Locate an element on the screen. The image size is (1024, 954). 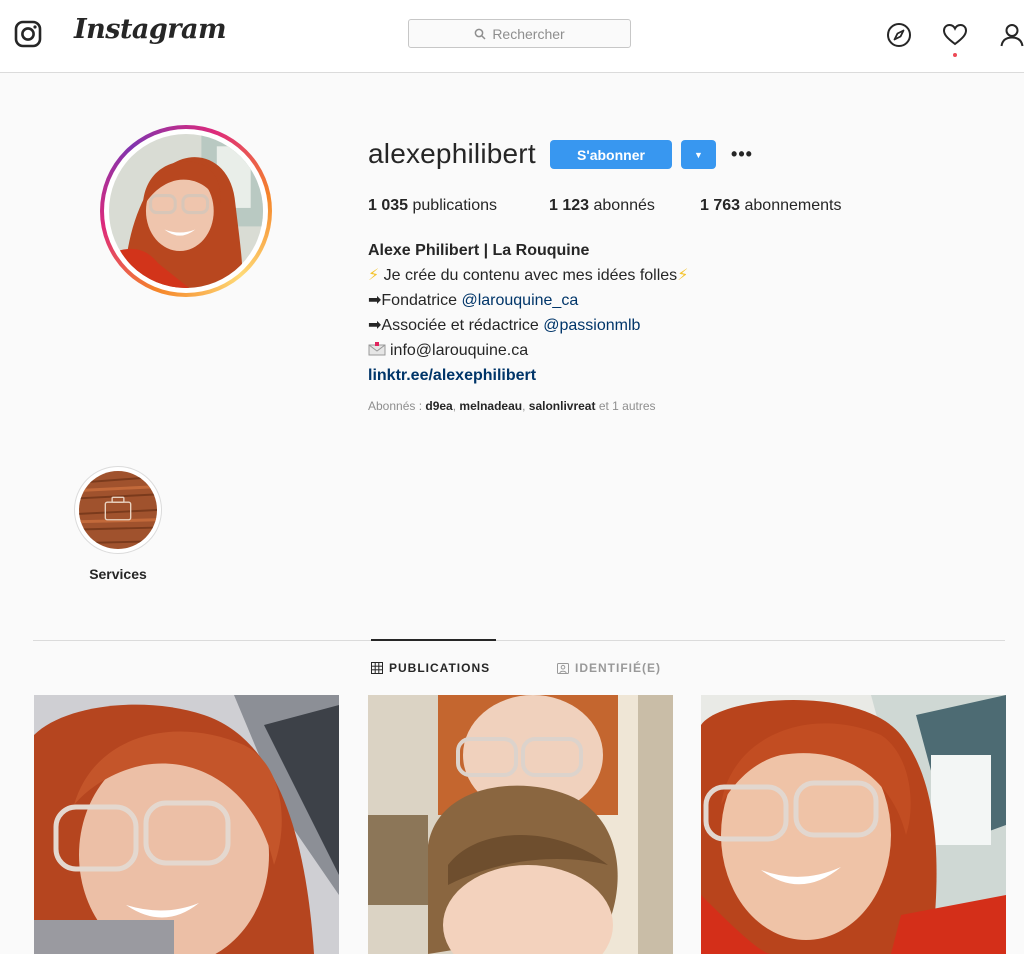
top-navigation: Instagram Rechercher is located at coordinates (512, 36).